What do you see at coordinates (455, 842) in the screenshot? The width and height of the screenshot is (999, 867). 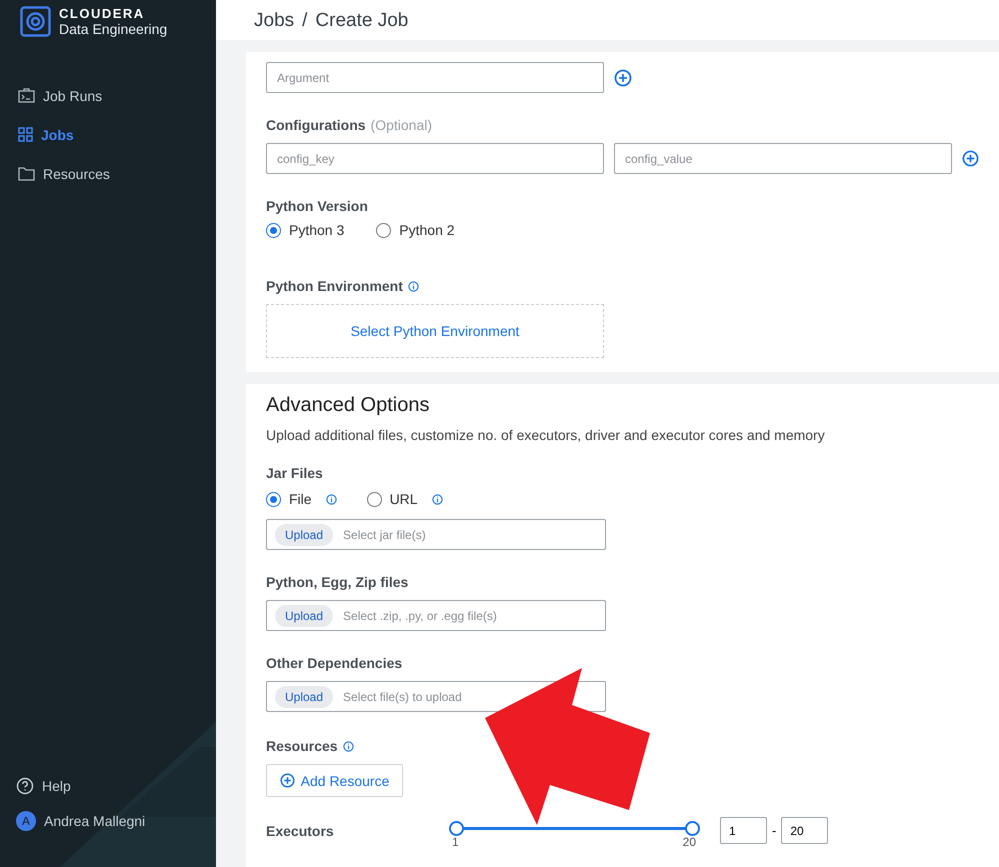 I see `slider-min-label: 1` at bounding box center [455, 842].